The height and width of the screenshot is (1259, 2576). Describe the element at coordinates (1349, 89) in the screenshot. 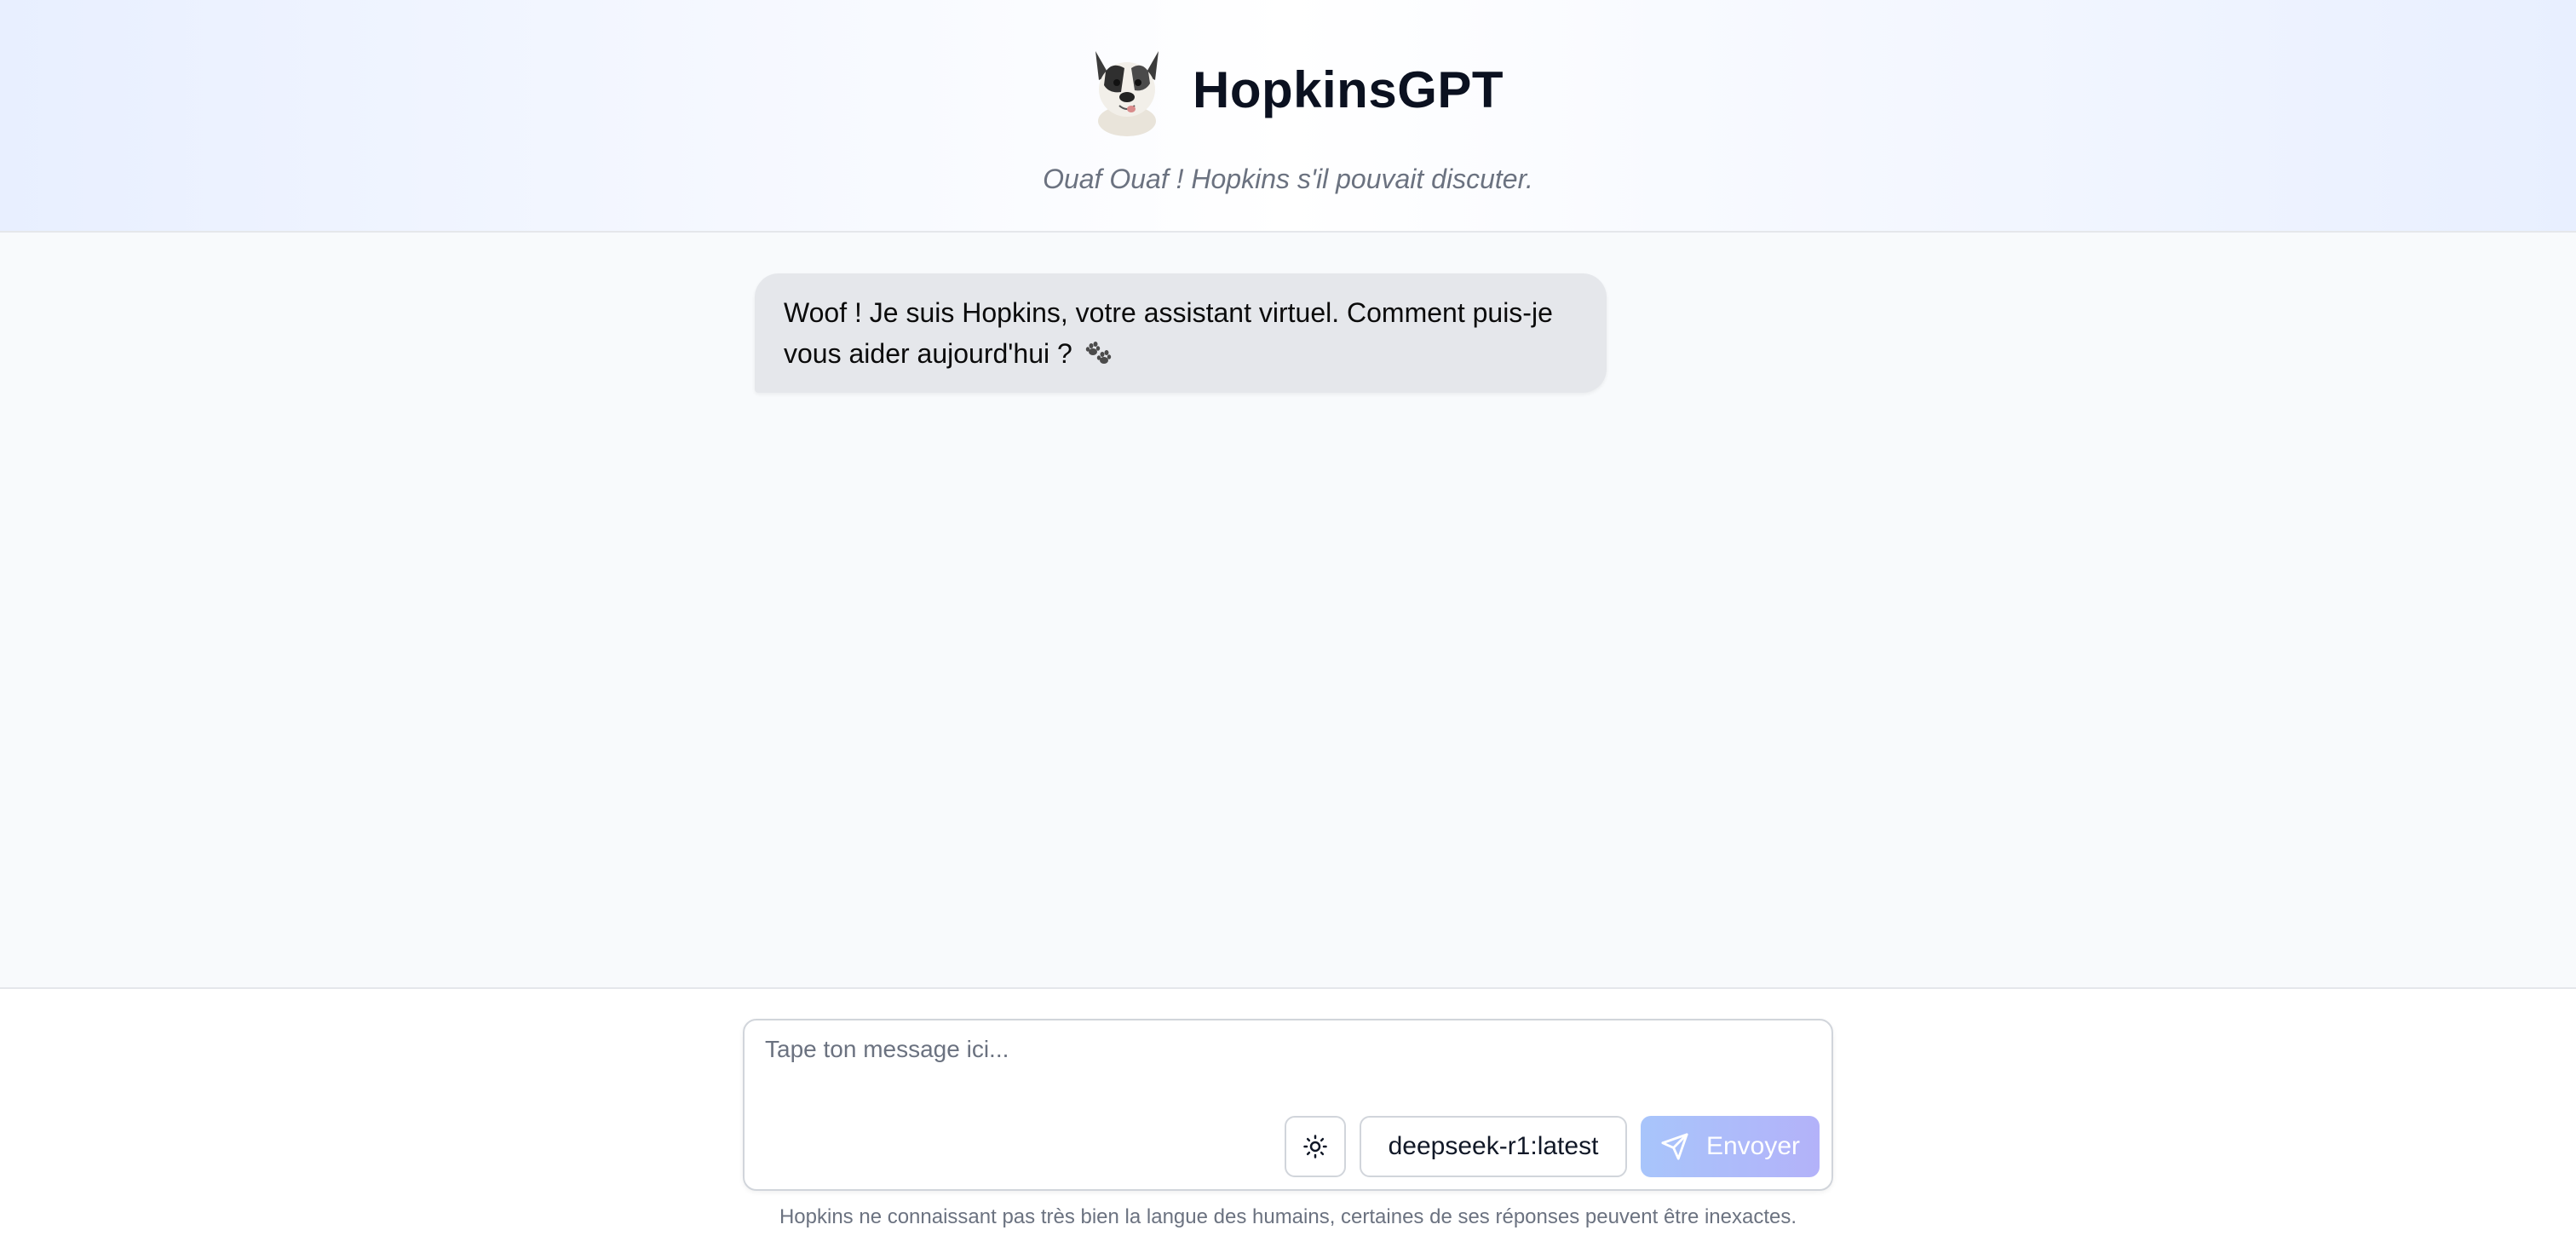

I see `app-title: HopkinsGPT` at that location.